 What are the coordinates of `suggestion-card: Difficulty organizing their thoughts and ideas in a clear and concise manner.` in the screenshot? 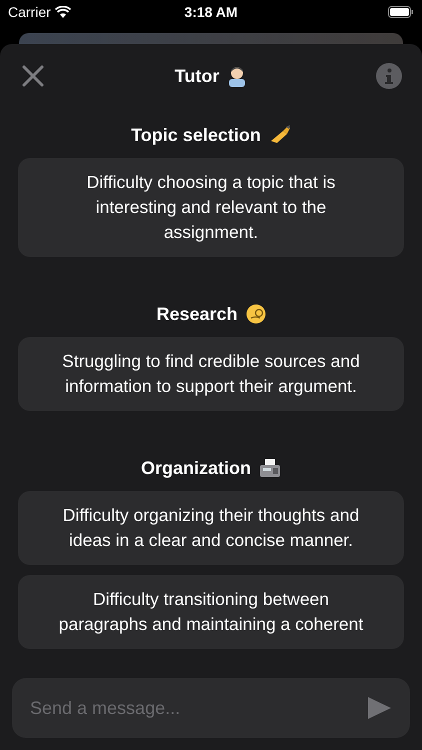 It's located at (211, 528).